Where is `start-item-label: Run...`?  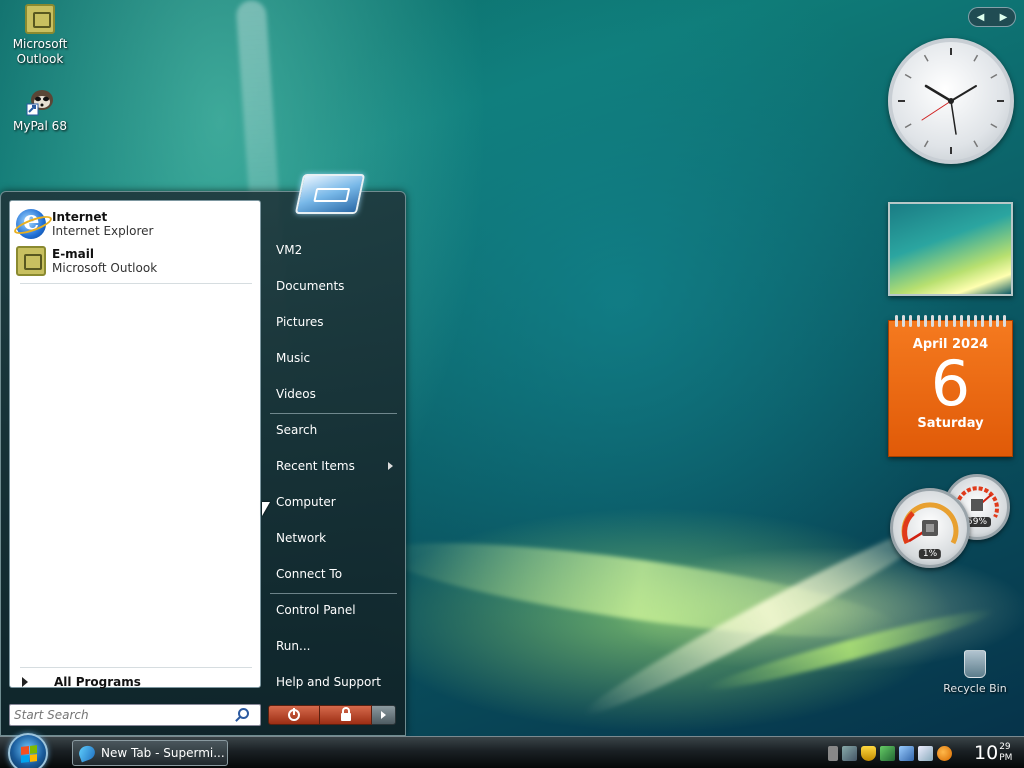 start-item-label: Run... is located at coordinates (293, 646).